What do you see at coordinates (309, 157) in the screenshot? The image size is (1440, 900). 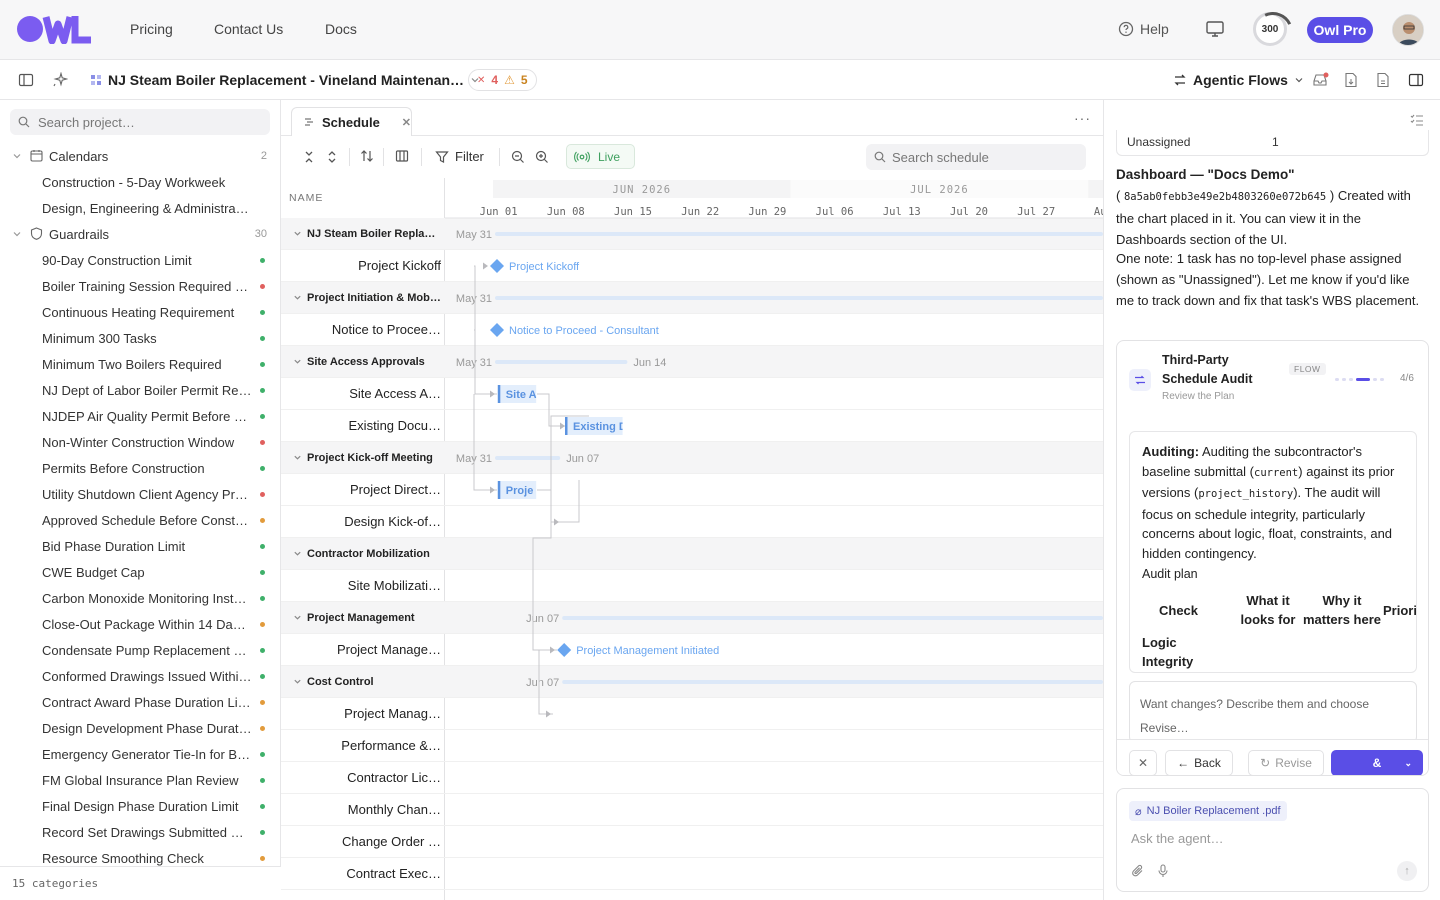 I see `collapse-all-icon` at bounding box center [309, 157].